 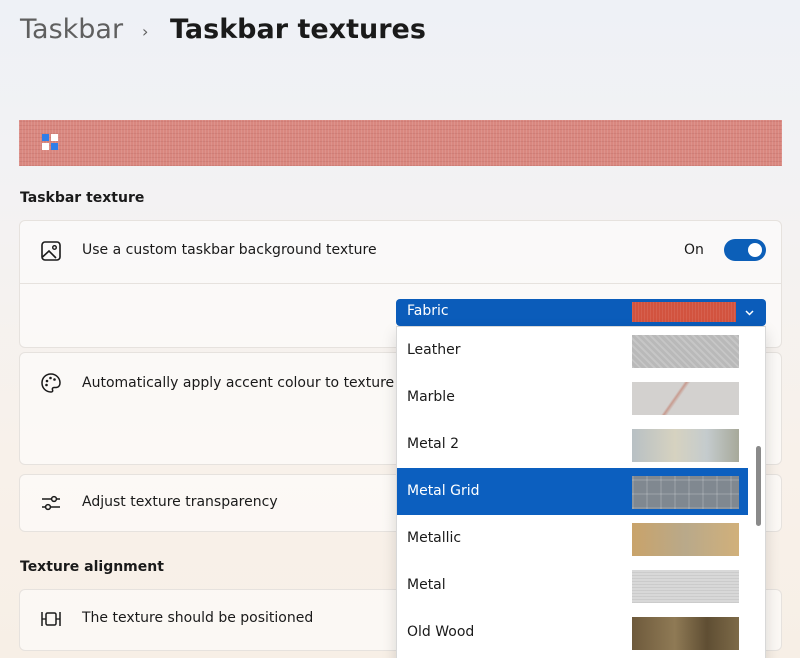 I want to click on toggle-state-label: On, so click(x=694, y=250).